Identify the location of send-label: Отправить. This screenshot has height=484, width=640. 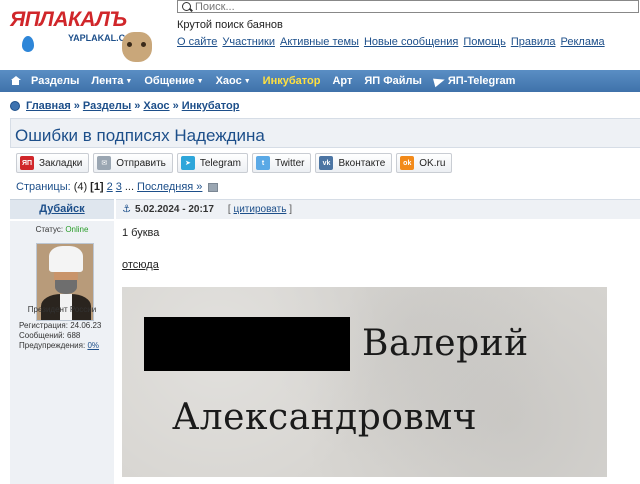
(141, 163).